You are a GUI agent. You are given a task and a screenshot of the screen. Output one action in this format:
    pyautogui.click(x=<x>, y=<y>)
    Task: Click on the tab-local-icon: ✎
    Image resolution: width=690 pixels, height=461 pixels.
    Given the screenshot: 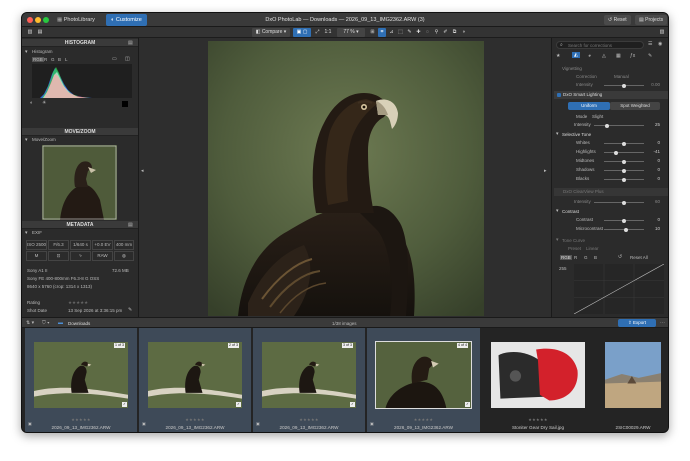 What is the action you would take?
    pyautogui.click(x=650, y=56)
    